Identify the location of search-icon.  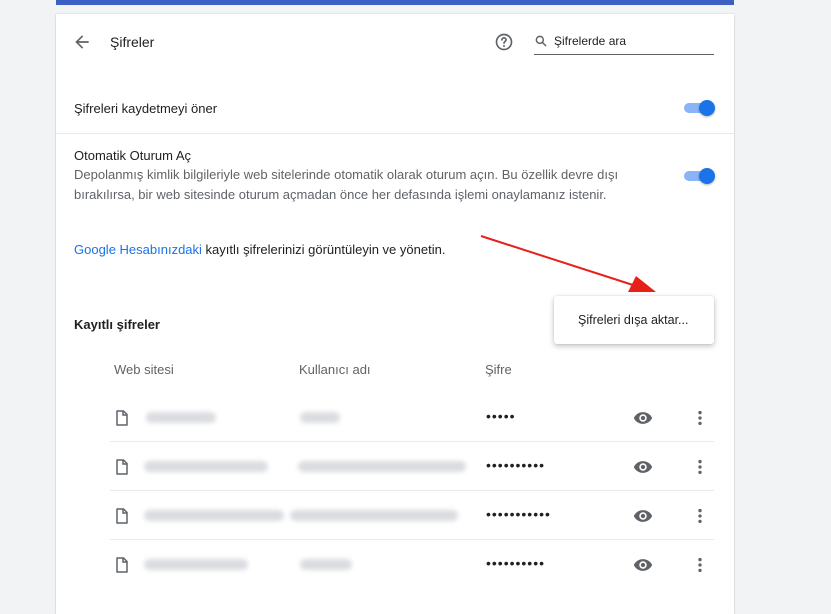
(541, 41).